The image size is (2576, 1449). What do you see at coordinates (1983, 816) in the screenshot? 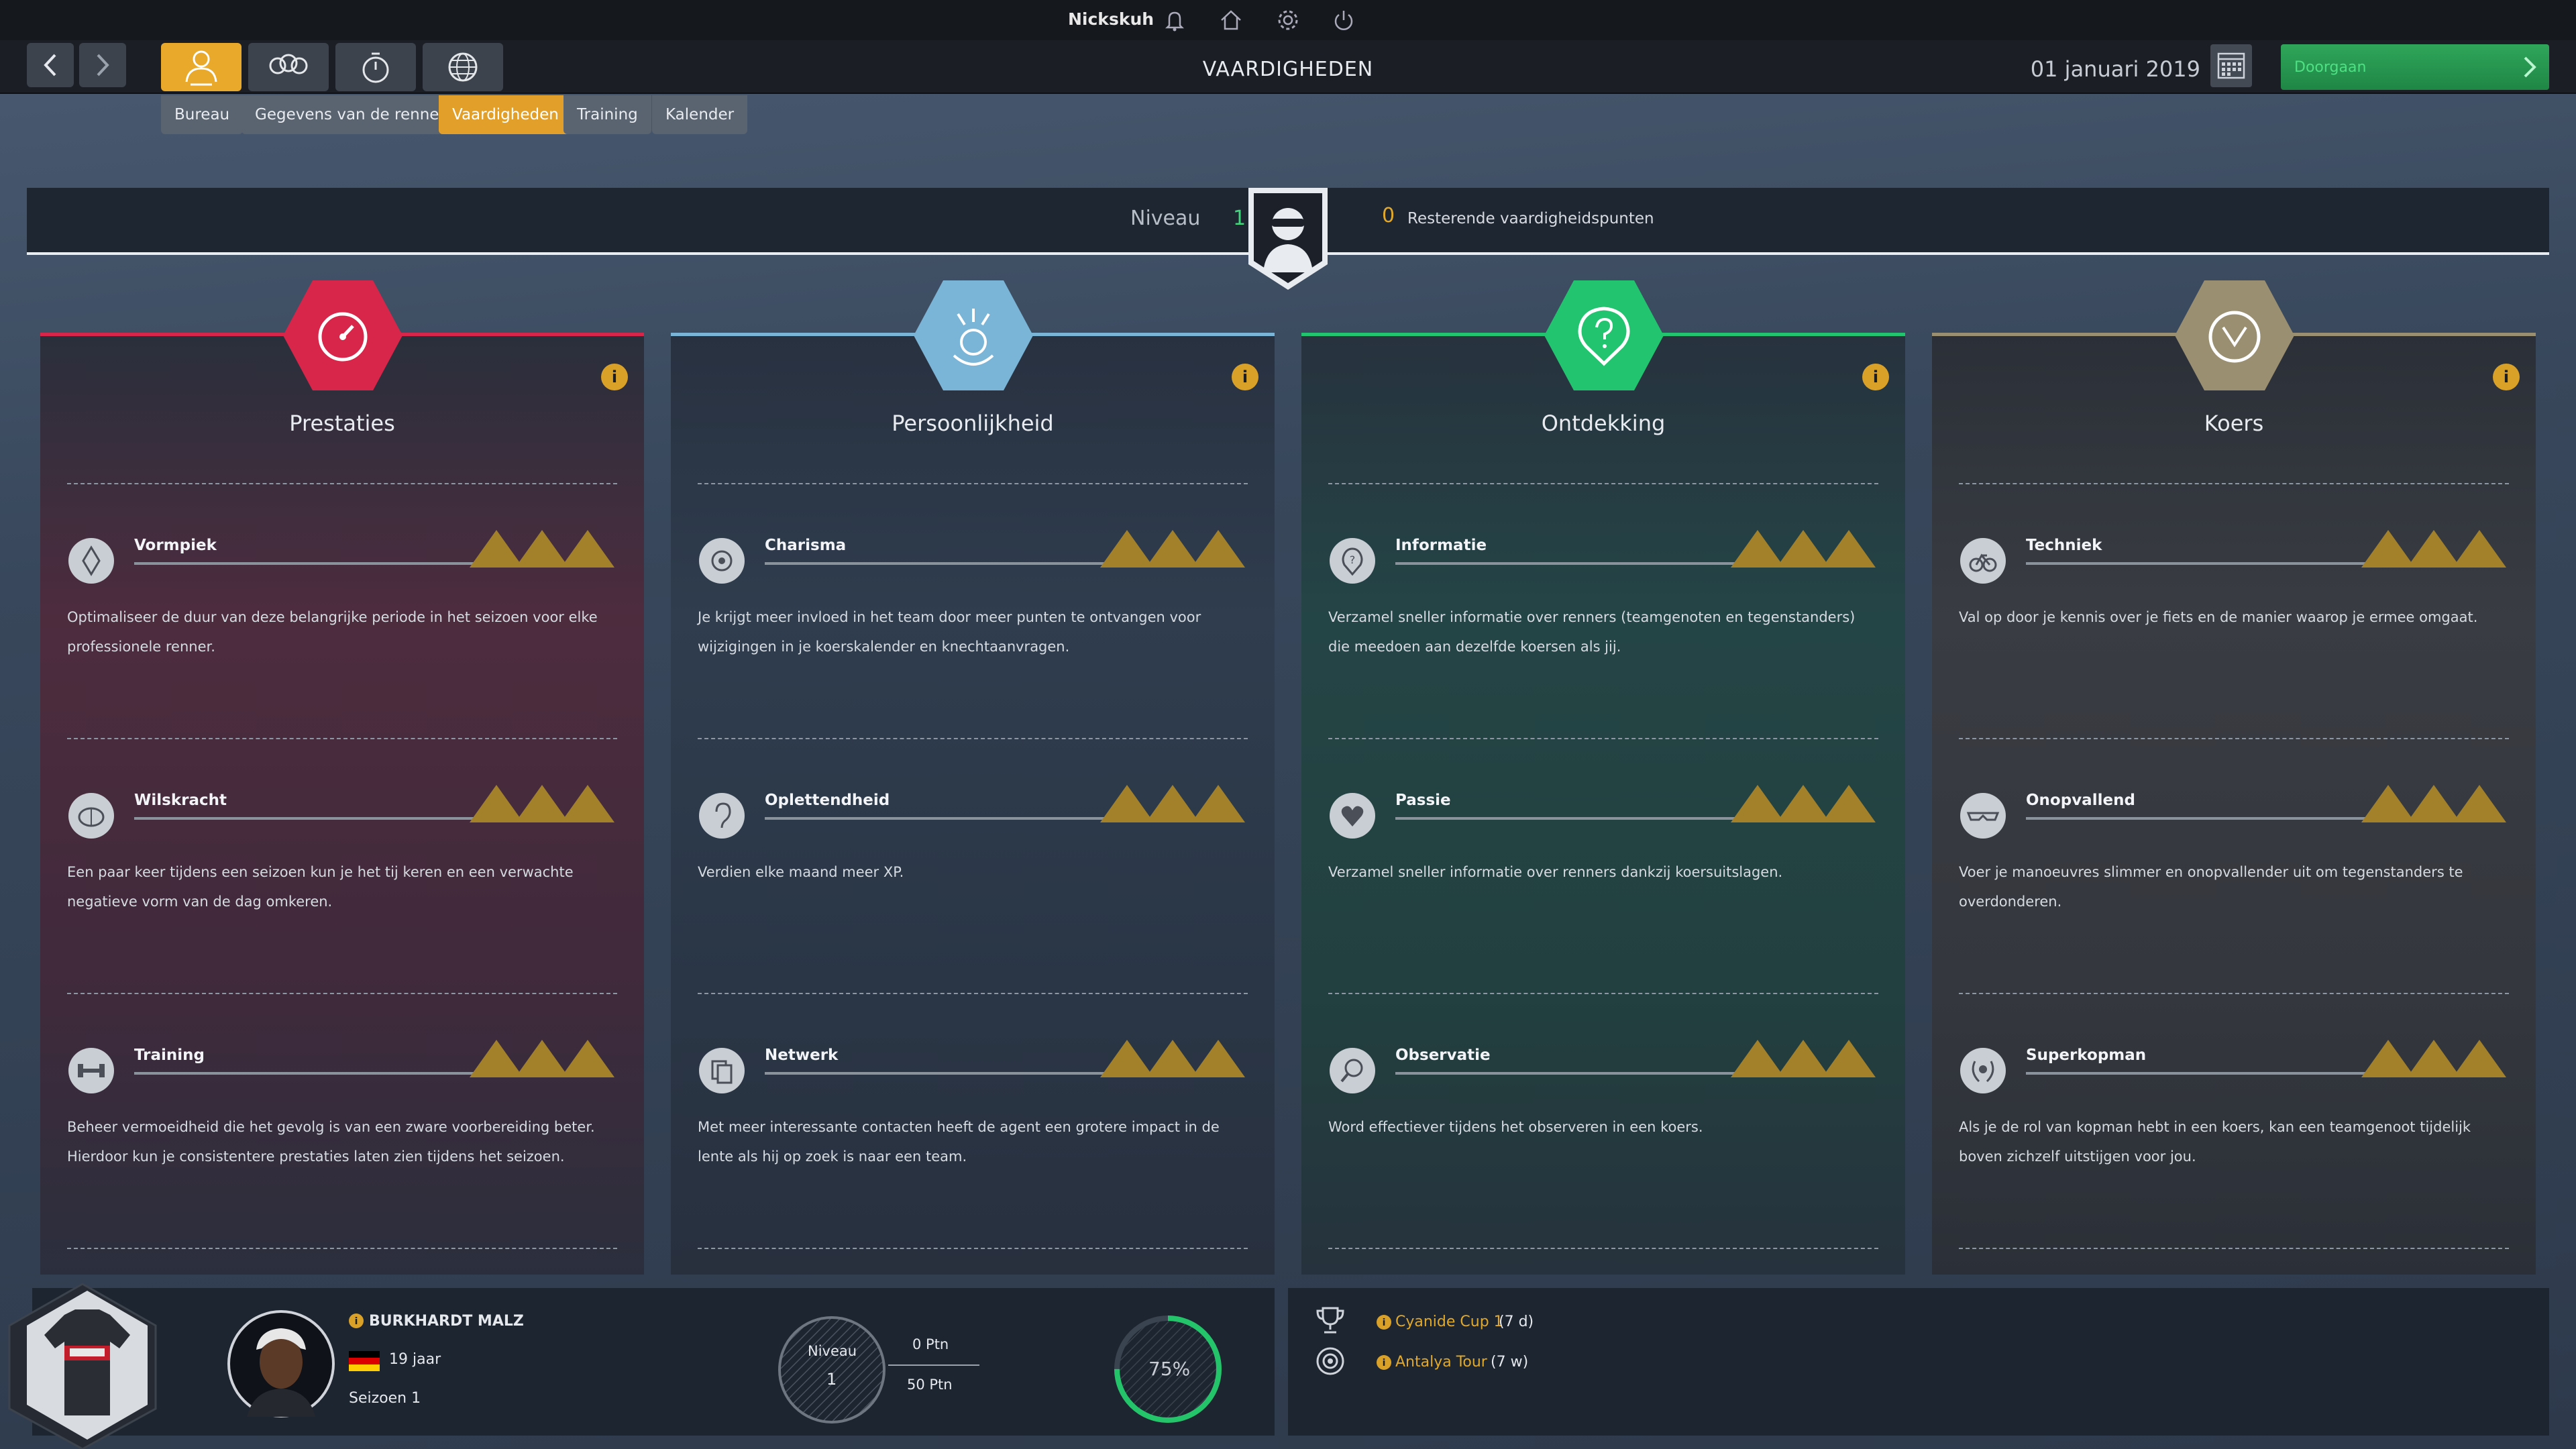
I see `sunglasses-icon` at bounding box center [1983, 816].